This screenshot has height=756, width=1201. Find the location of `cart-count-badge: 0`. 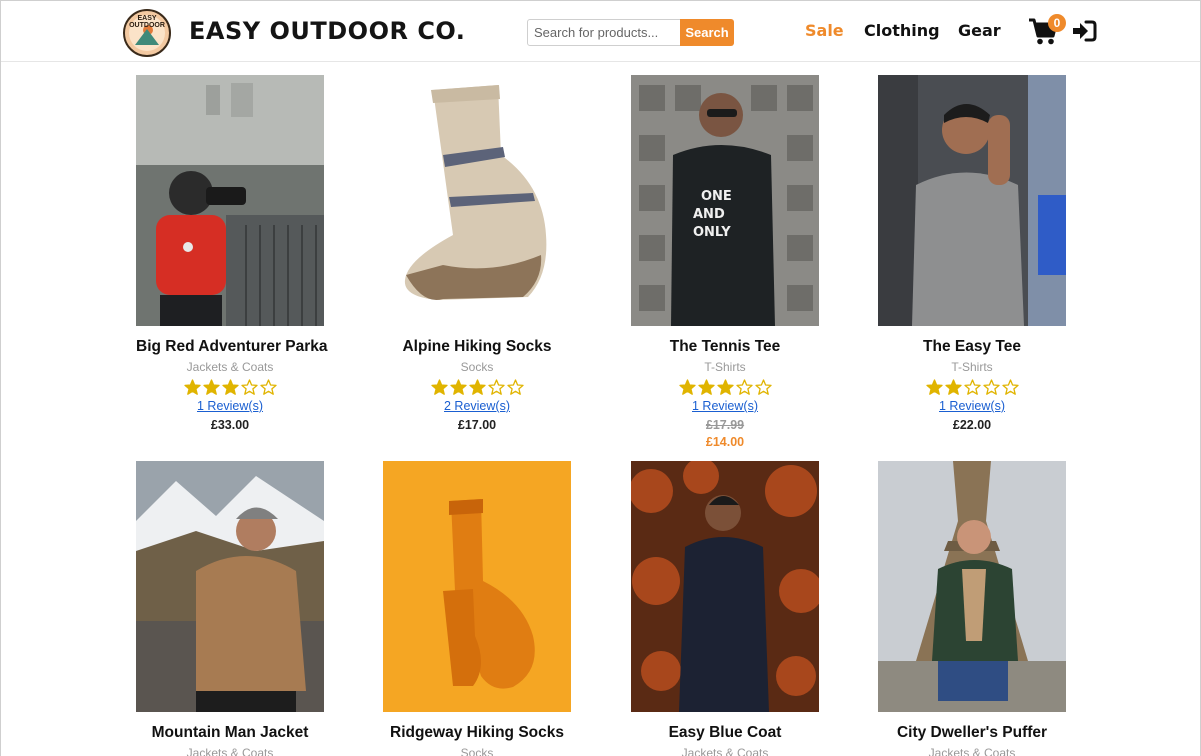

cart-count-badge: 0 is located at coordinates (1057, 23).